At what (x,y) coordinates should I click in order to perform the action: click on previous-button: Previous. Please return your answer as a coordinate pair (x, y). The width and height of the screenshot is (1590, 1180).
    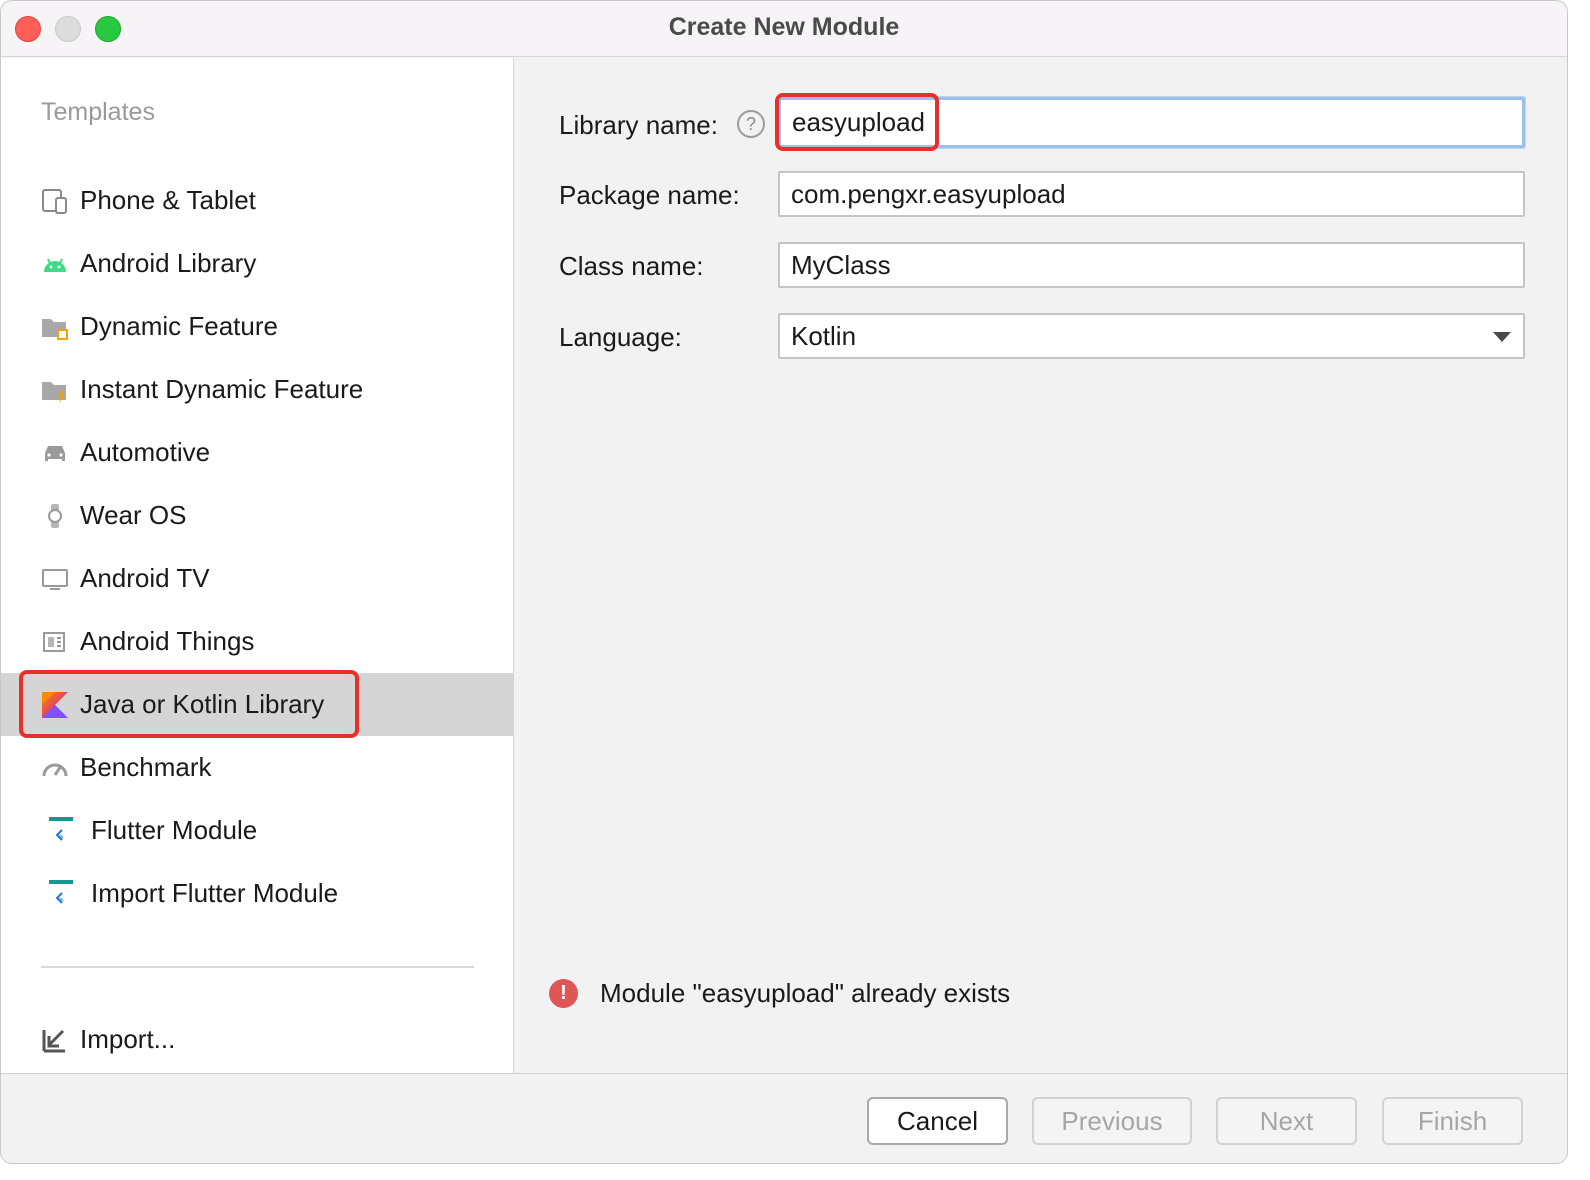
    Looking at the image, I should click on (1112, 1121).